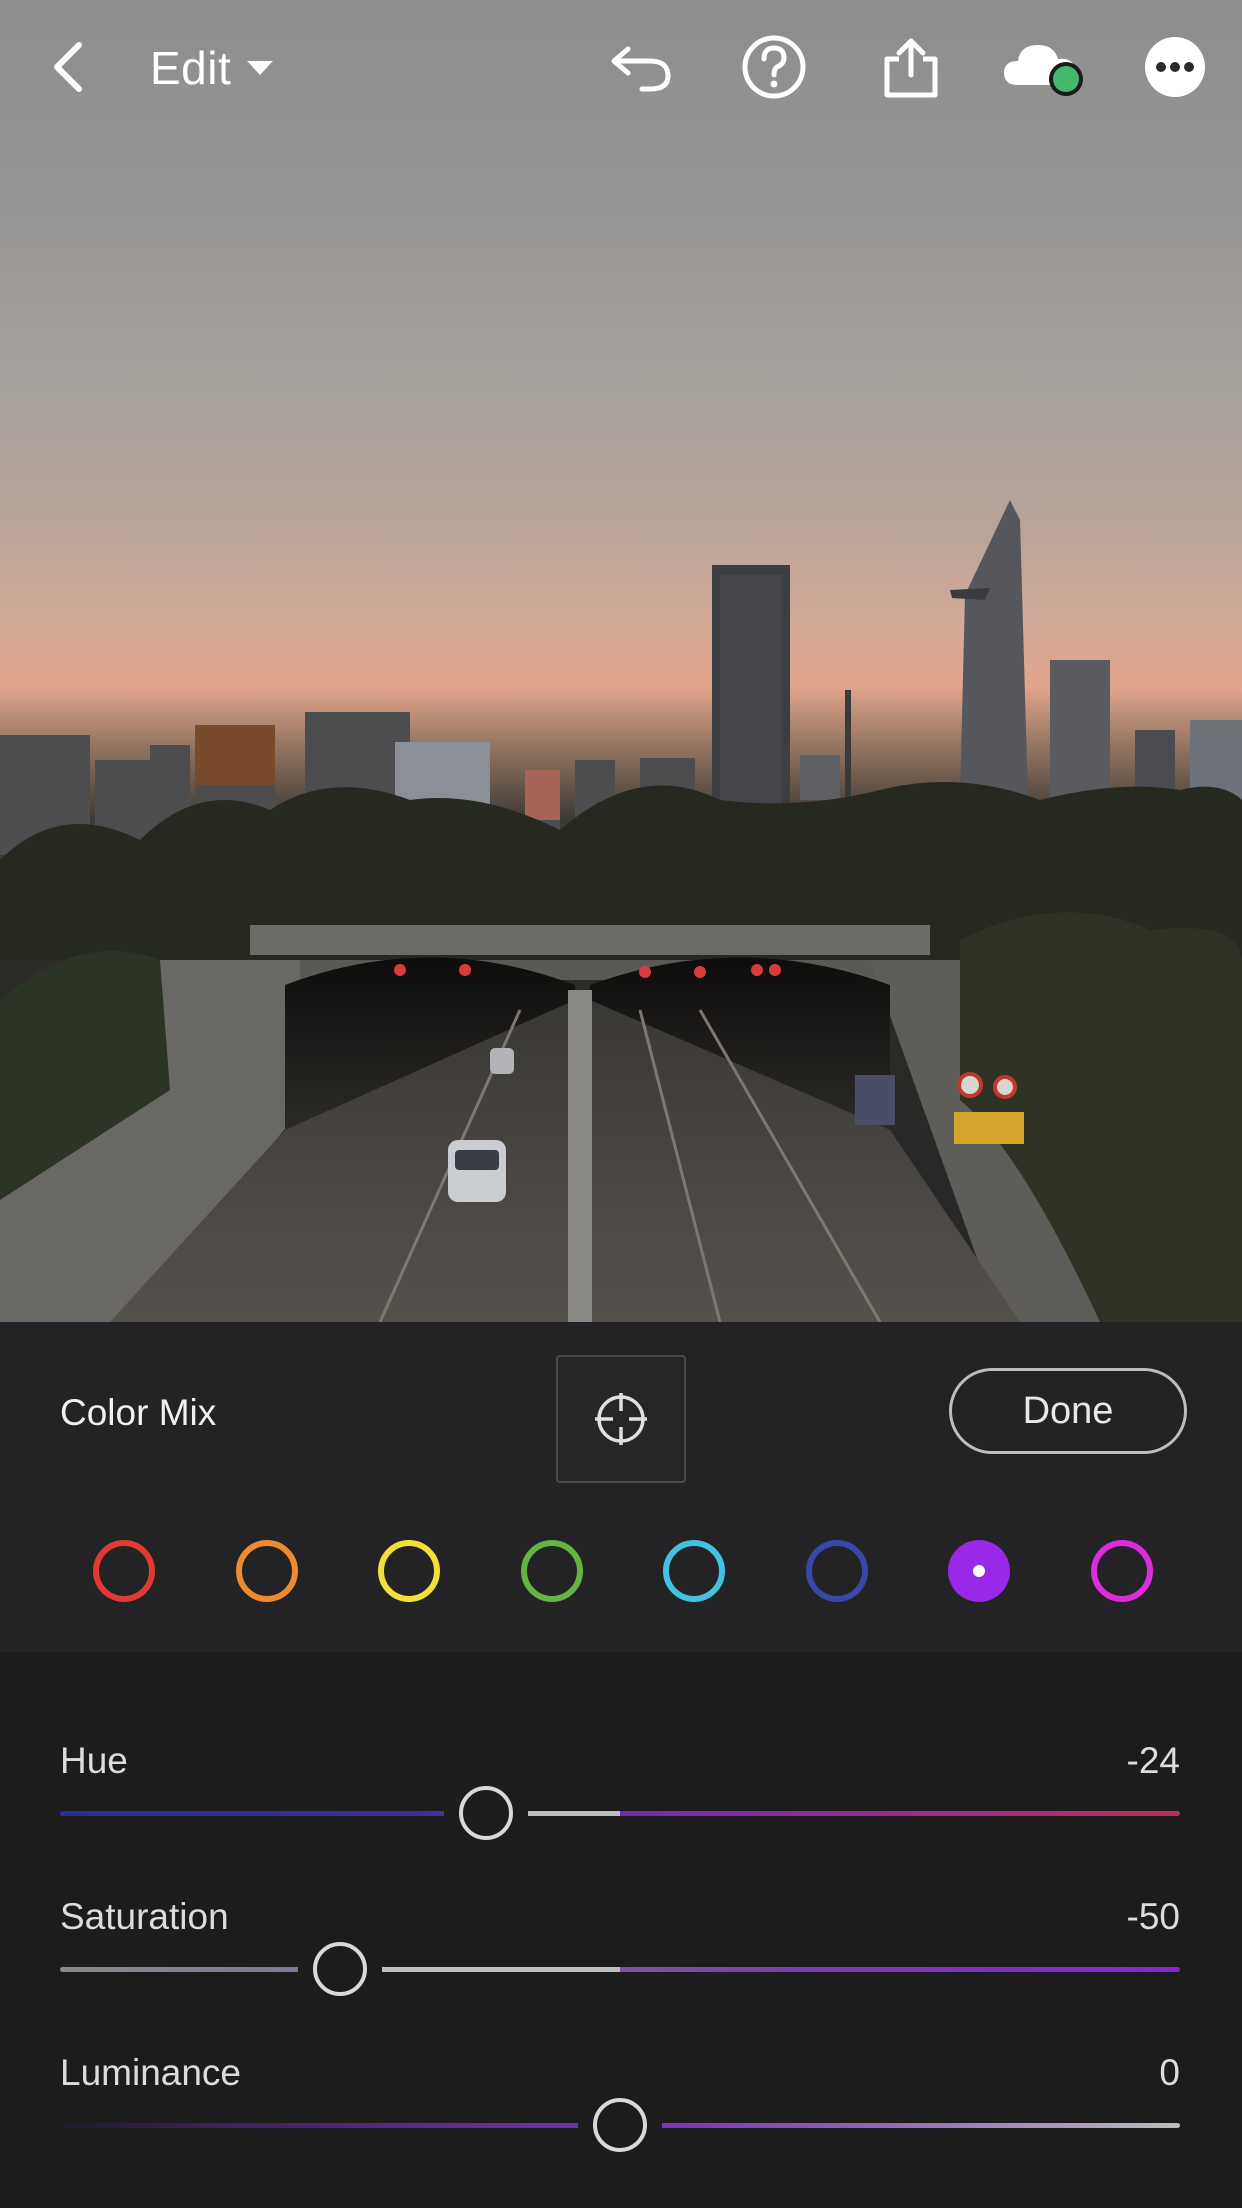 This screenshot has width=1242, height=2208. I want to click on undo-button, so click(641, 67).